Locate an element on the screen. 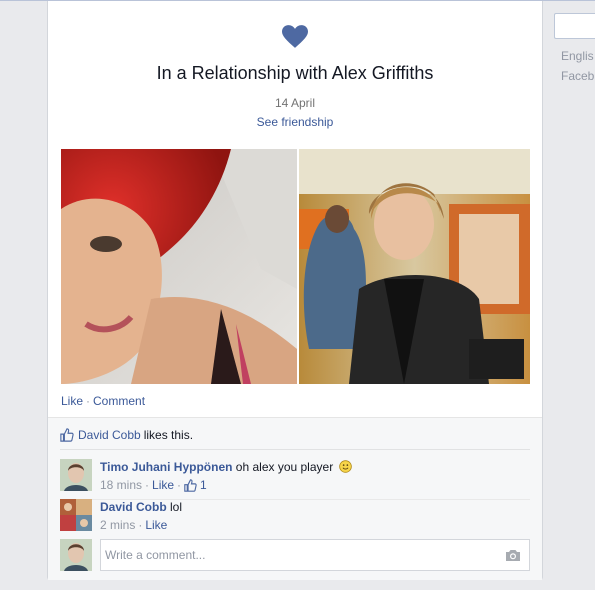 The height and width of the screenshot is (590, 595). sidebar-footer-text: Faceb is located at coordinates (578, 76).